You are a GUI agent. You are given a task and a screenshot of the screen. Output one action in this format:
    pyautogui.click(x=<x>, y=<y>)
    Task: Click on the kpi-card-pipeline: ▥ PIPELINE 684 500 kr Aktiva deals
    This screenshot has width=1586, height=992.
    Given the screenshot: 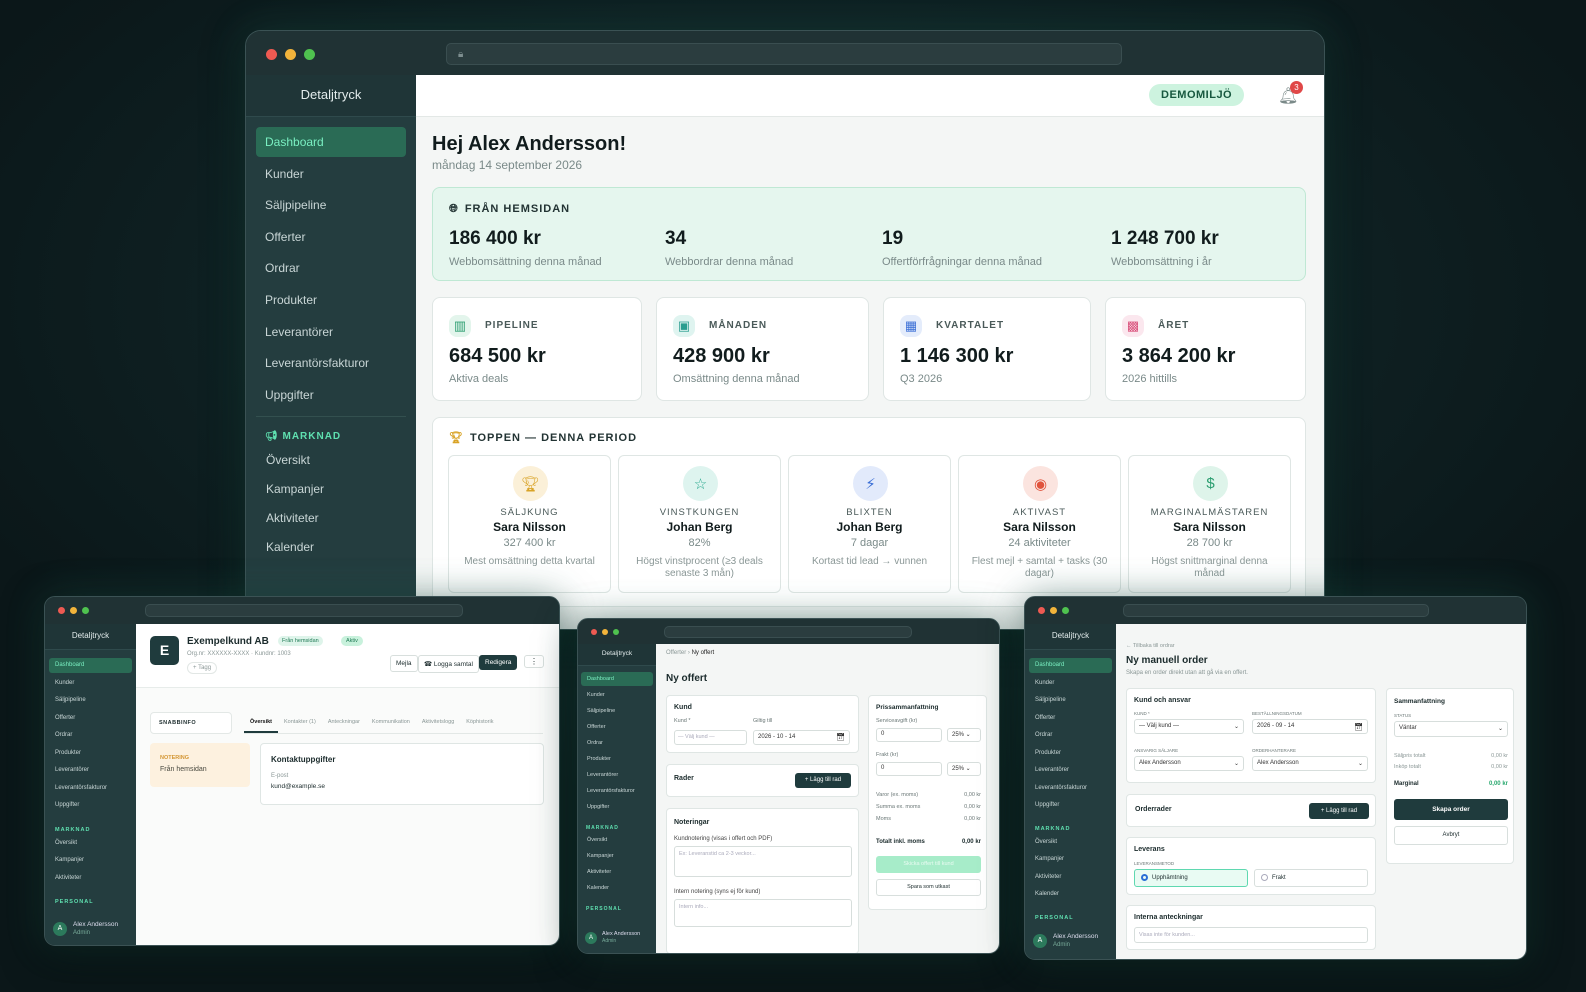 What is the action you would take?
    pyautogui.click(x=537, y=349)
    